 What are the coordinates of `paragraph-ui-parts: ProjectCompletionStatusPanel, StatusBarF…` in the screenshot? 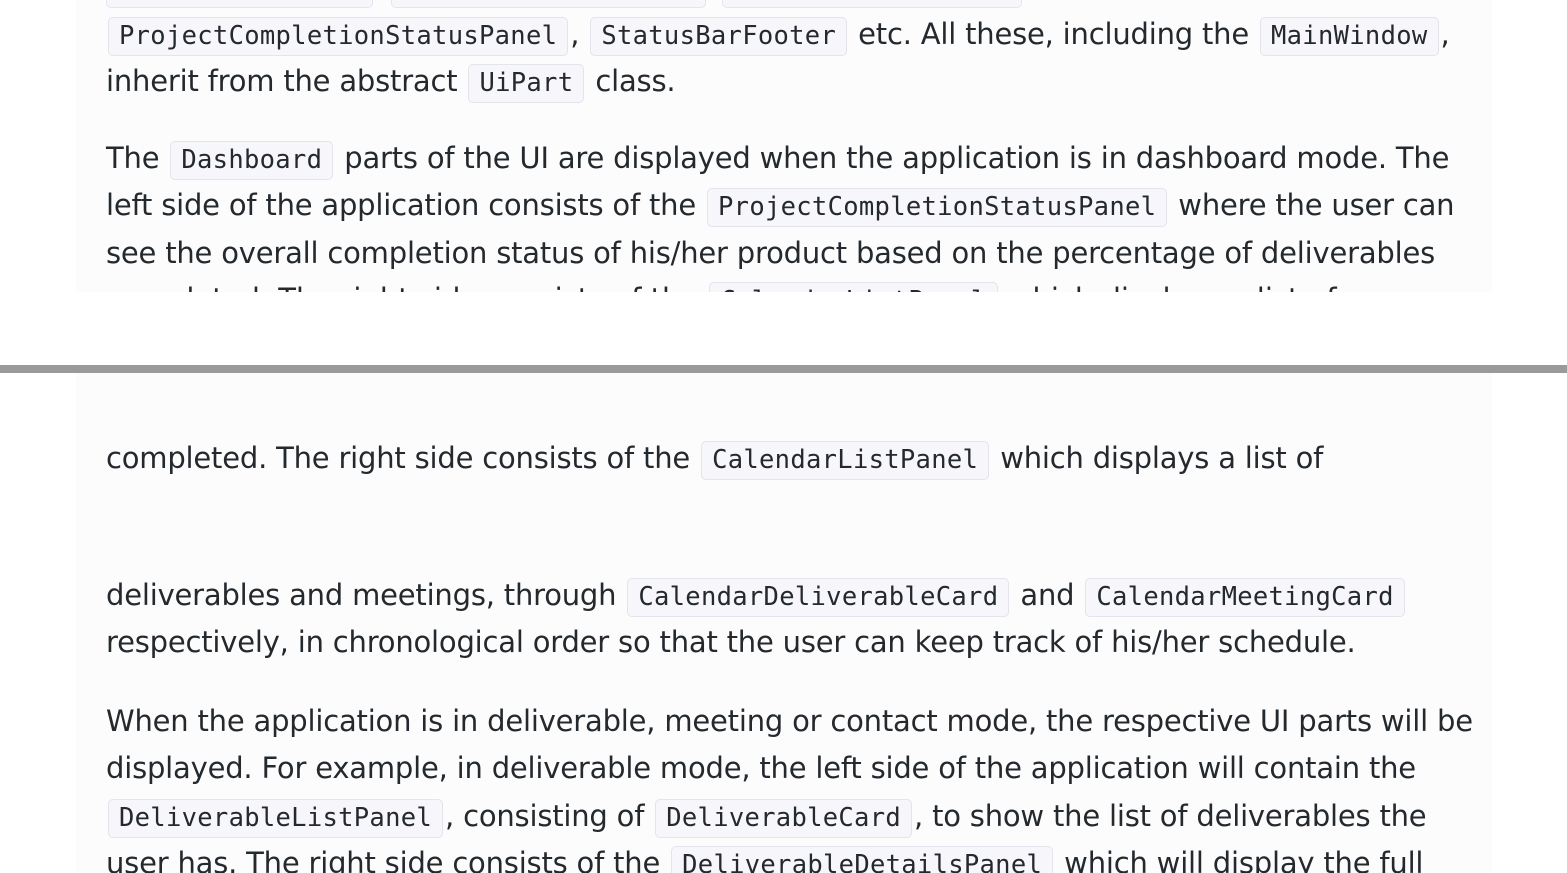 It's located at (781, 58).